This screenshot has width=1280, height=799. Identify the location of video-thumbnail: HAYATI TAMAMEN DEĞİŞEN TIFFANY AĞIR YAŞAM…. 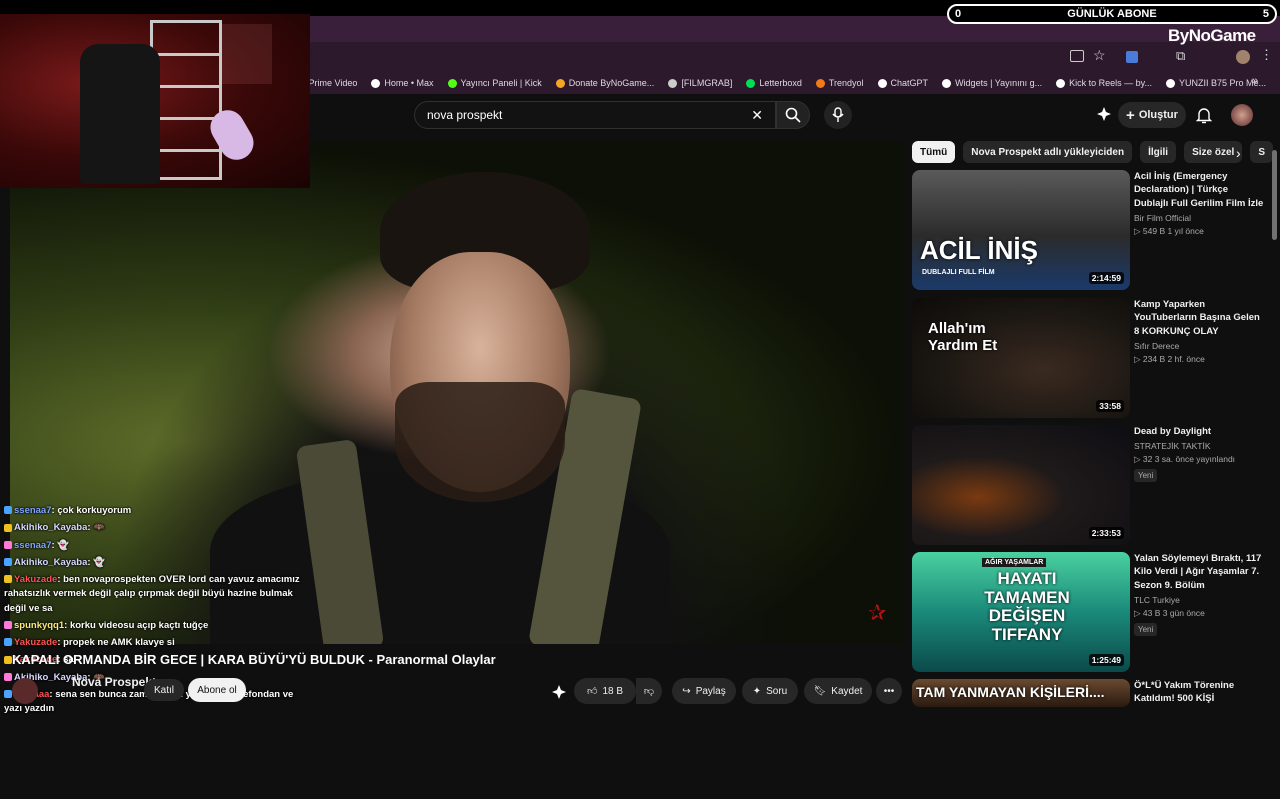
(1021, 612).